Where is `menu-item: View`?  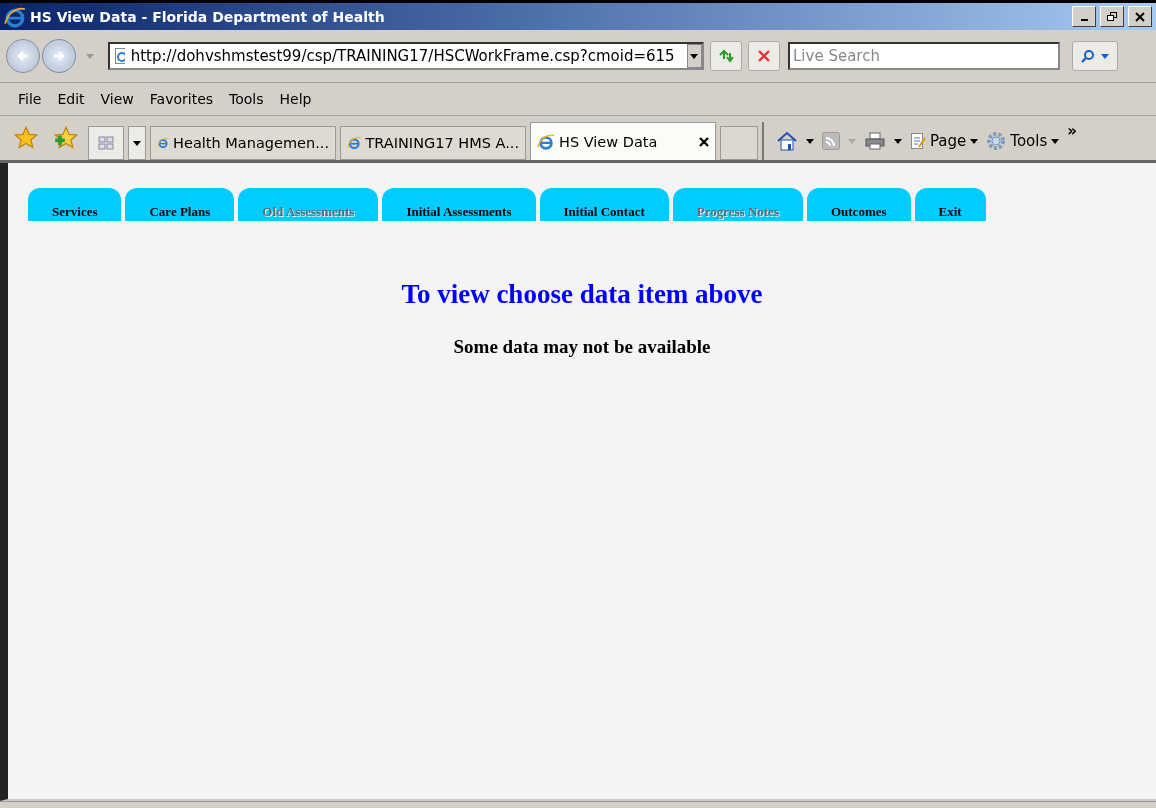 menu-item: View is located at coordinates (117, 99).